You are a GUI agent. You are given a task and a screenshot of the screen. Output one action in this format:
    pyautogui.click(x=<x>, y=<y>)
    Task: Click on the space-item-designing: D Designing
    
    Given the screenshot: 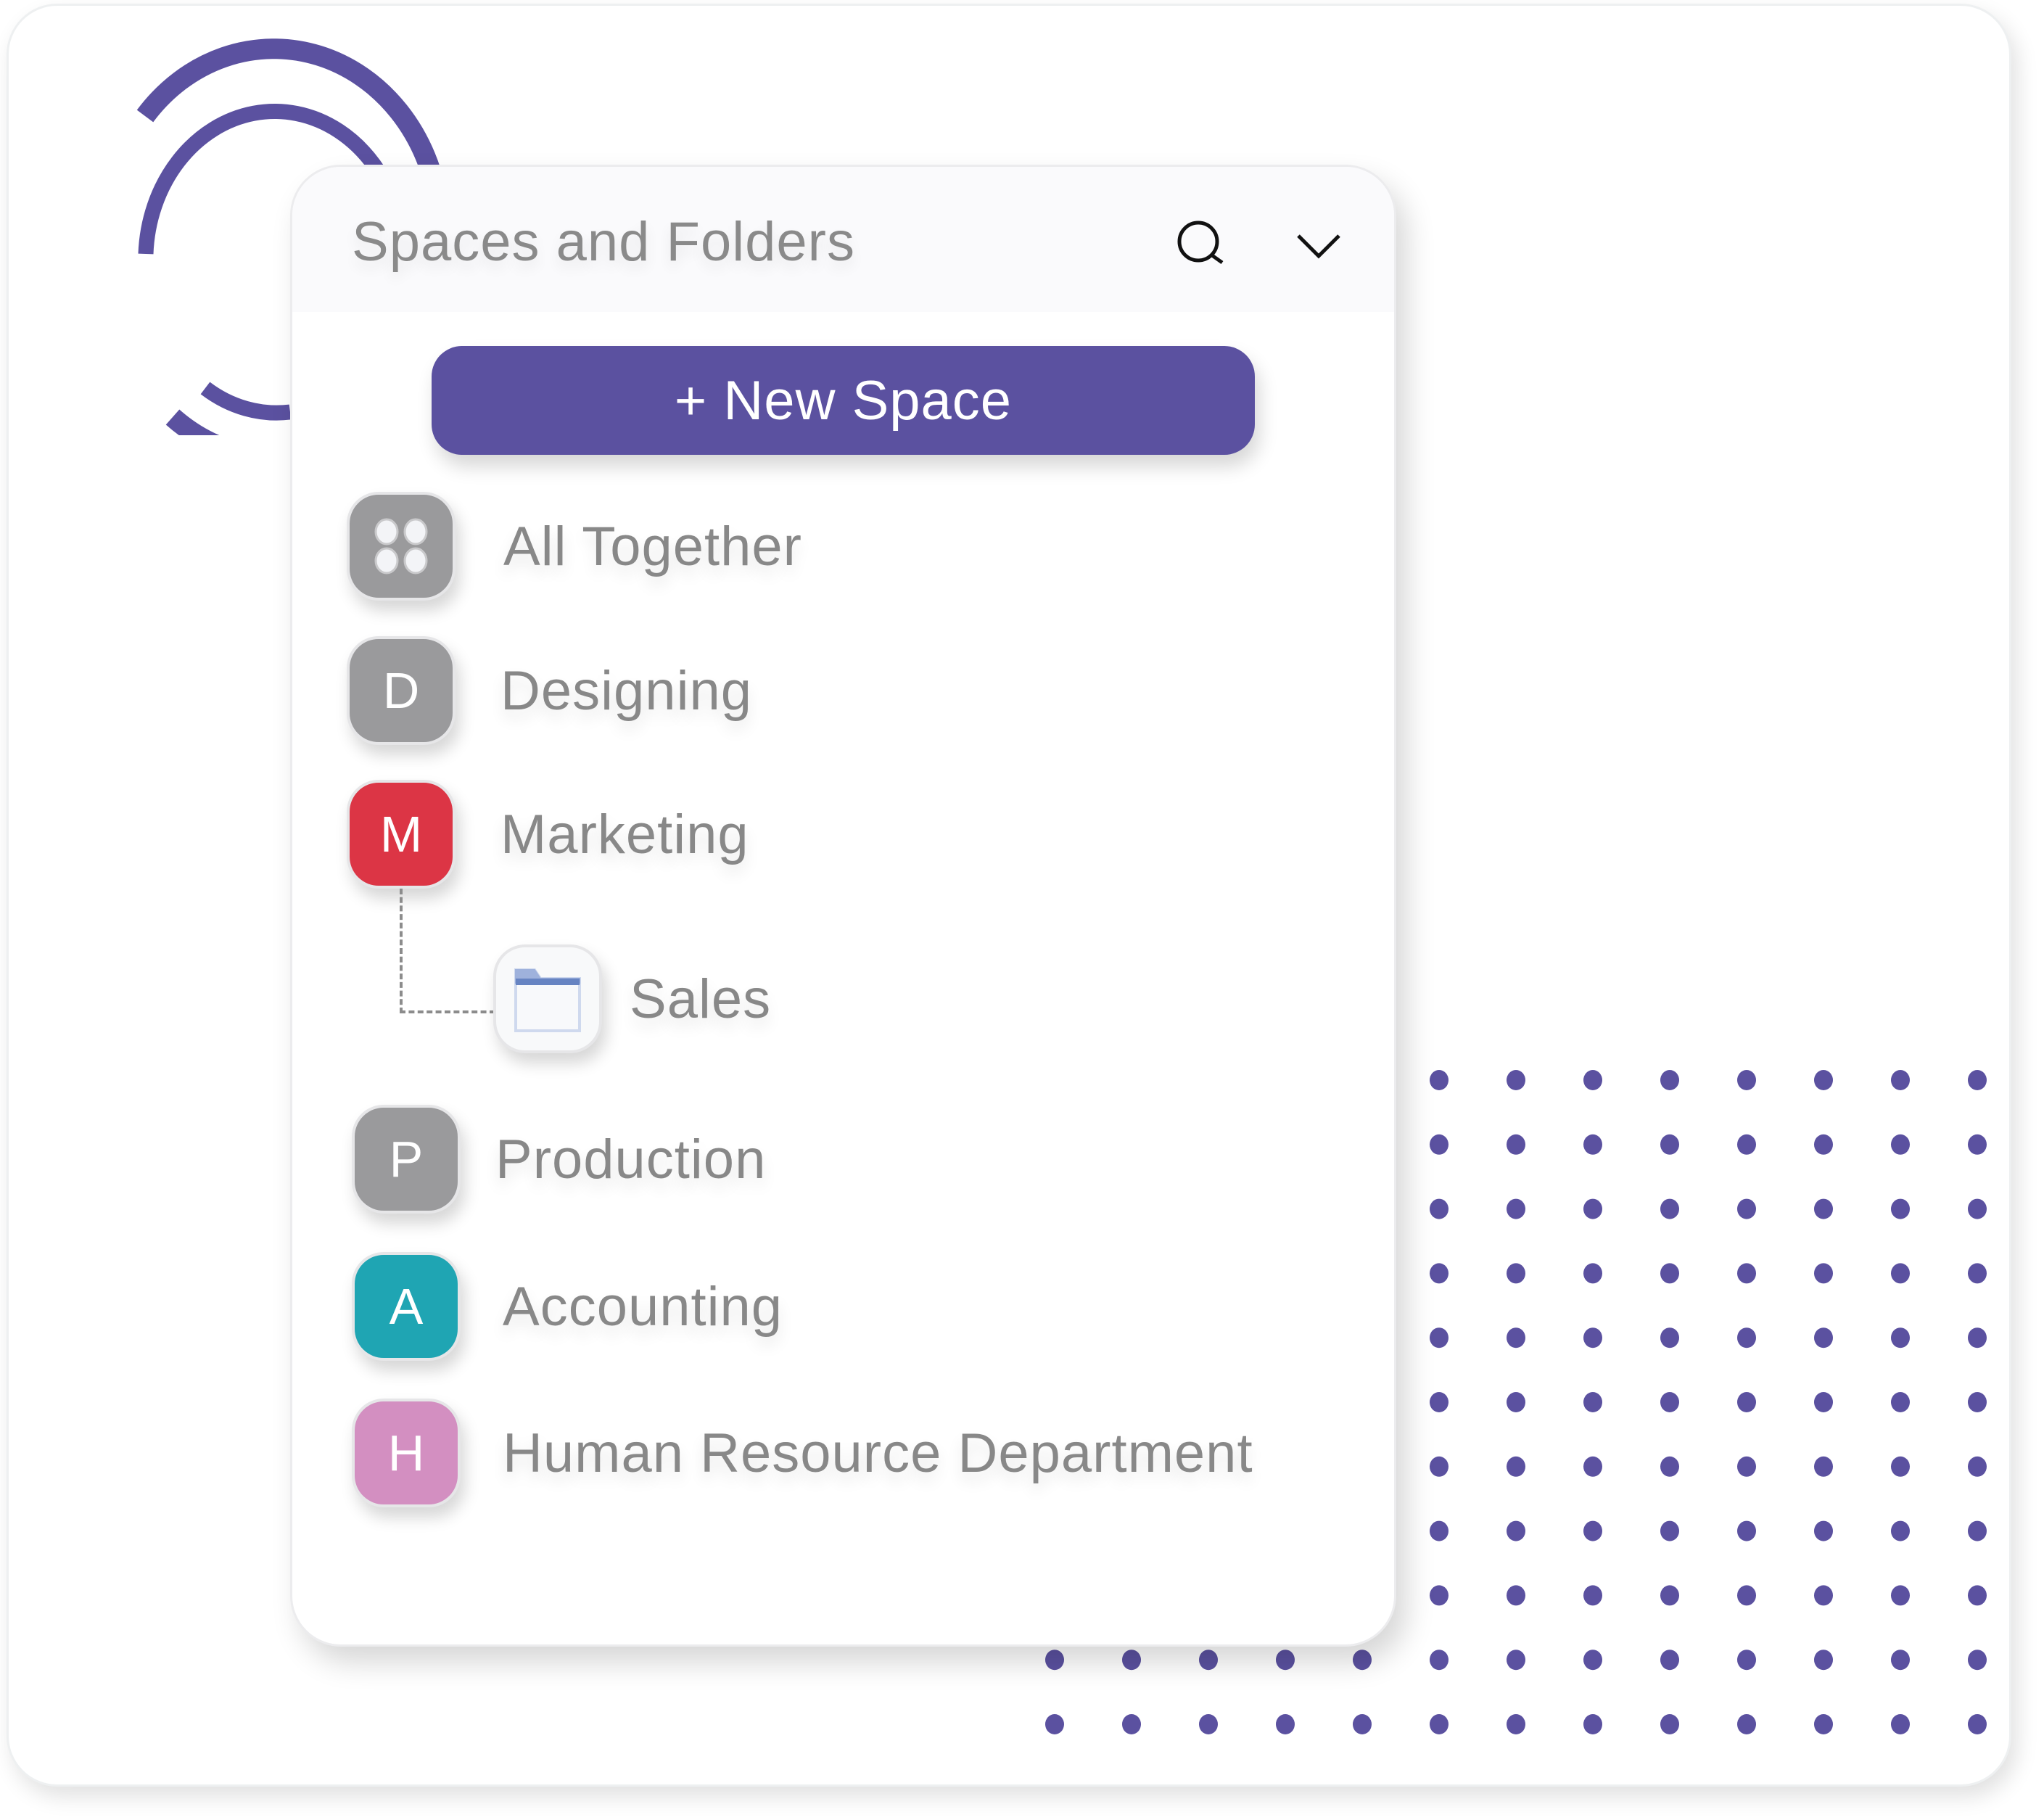 What is the action you would take?
    pyautogui.click(x=549, y=690)
    